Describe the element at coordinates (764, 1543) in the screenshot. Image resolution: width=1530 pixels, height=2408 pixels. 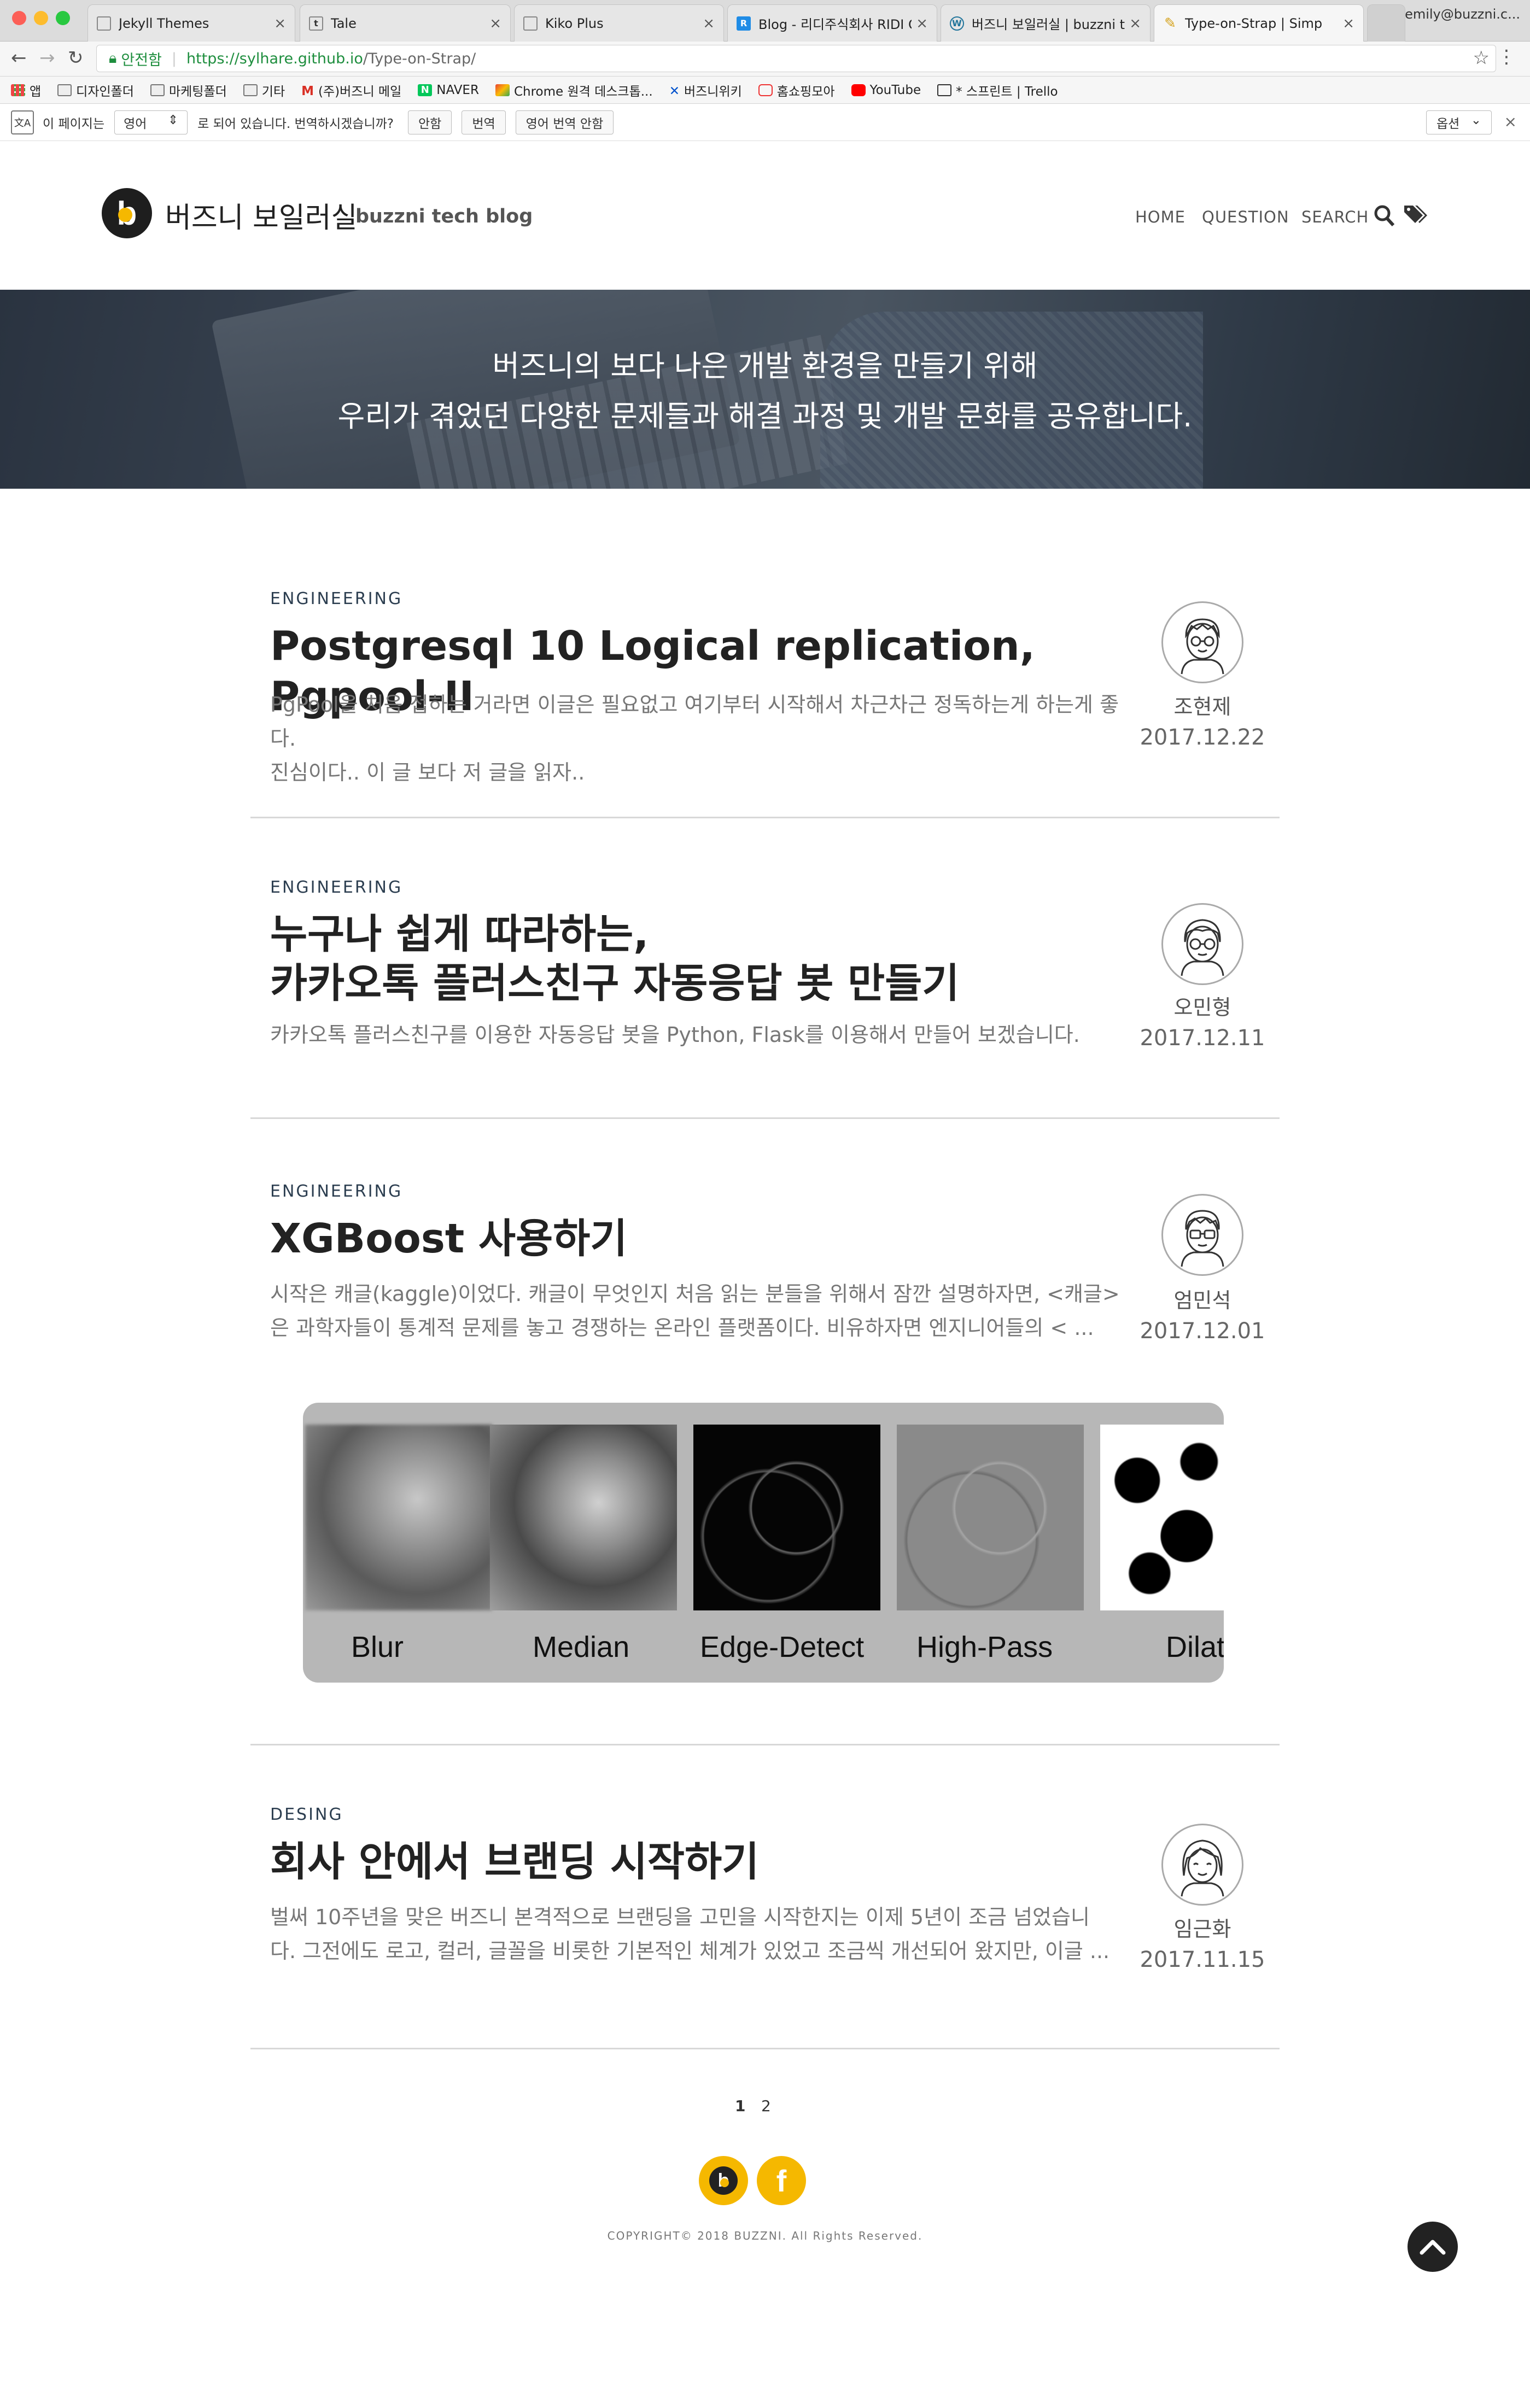
I see `image-filter-examples: Blur Median Edge-Detect High-Pass Dilat` at that location.